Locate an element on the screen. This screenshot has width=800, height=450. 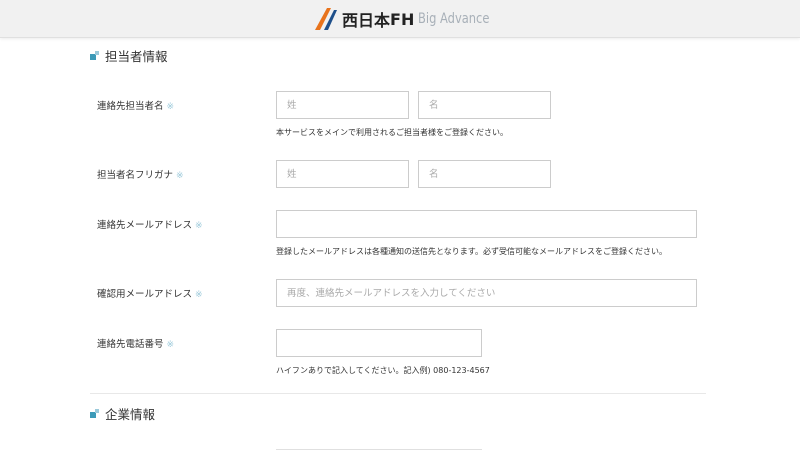
logo-text-en: Big Advance is located at coordinates (454, 19).